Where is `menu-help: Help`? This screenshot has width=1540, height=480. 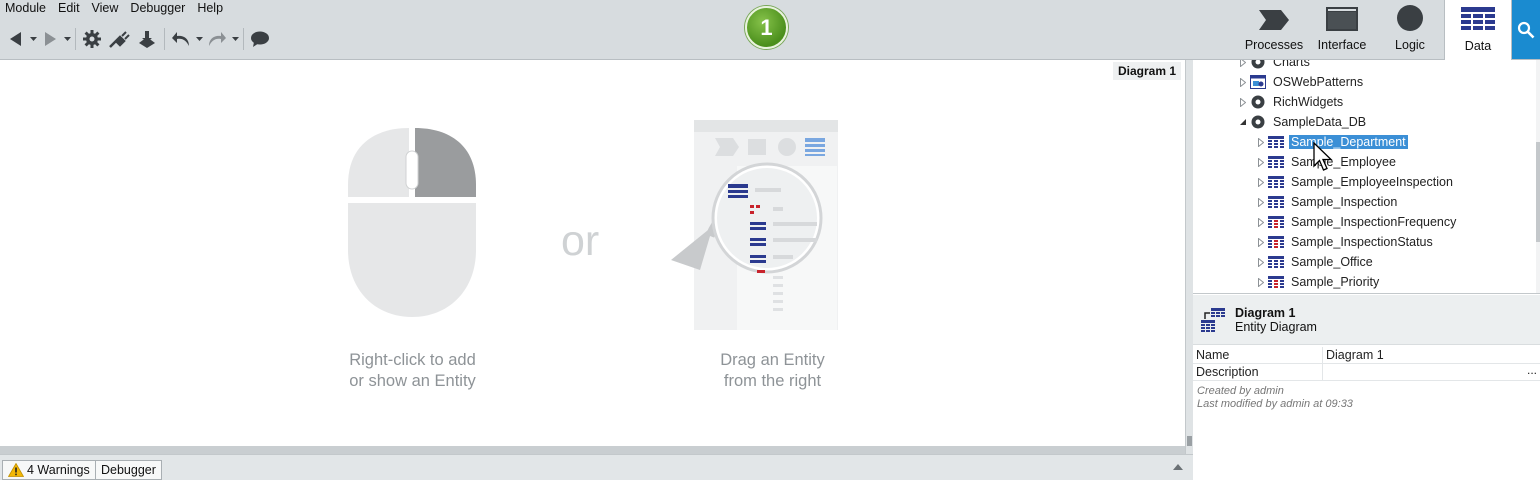 menu-help: Help is located at coordinates (210, 9).